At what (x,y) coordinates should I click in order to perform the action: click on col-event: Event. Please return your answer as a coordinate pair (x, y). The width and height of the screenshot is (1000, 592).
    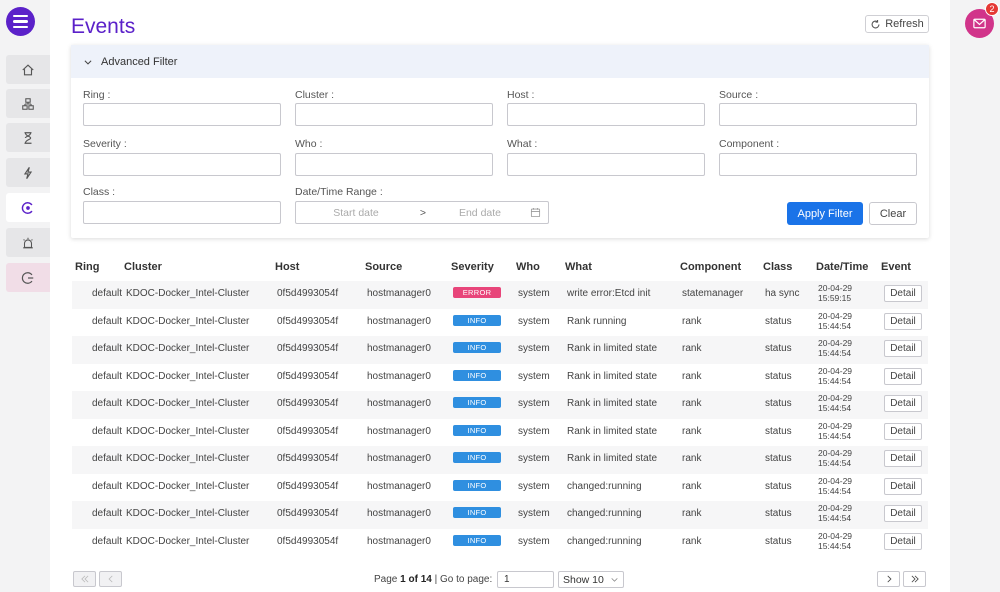
    Looking at the image, I should click on (896, 267).